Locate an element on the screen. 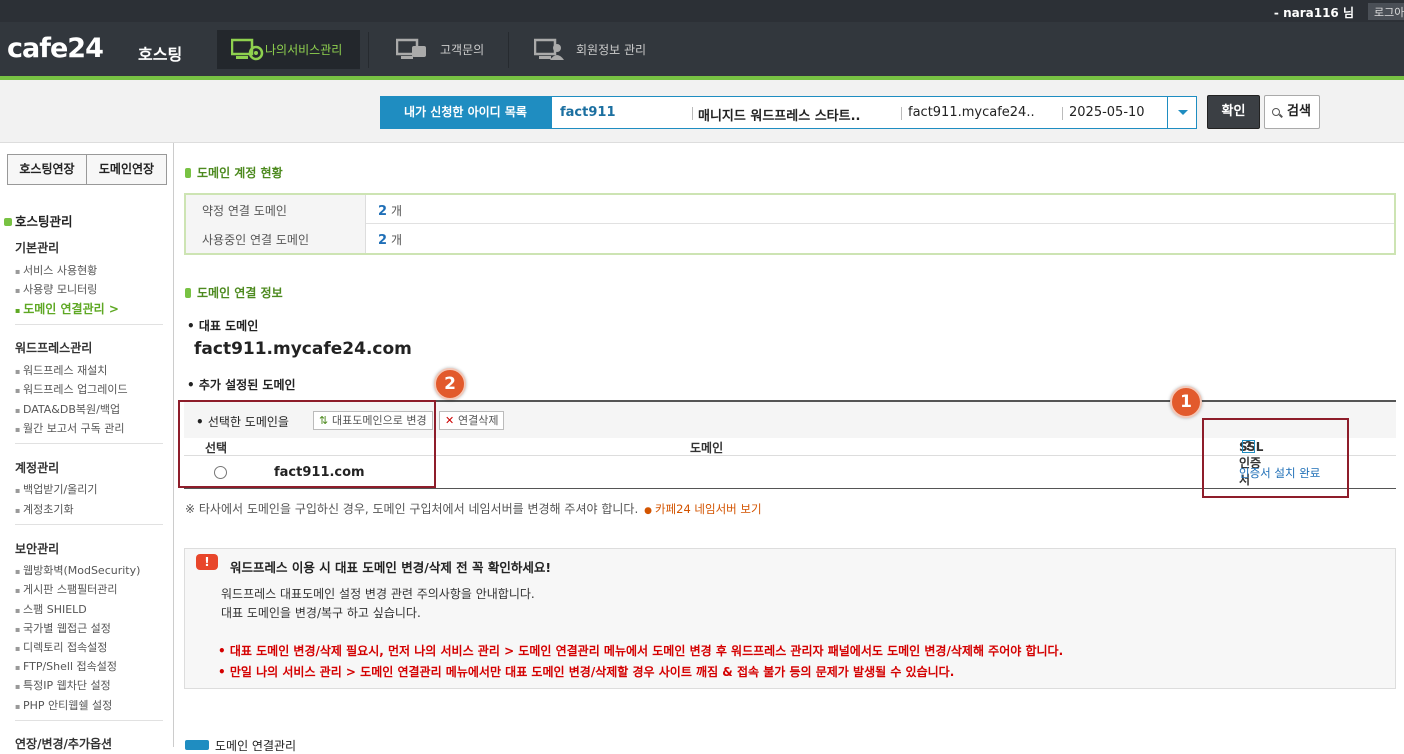  nameserver-link: 카페24 네임서버 보기 is located at coordinates (701, 509).